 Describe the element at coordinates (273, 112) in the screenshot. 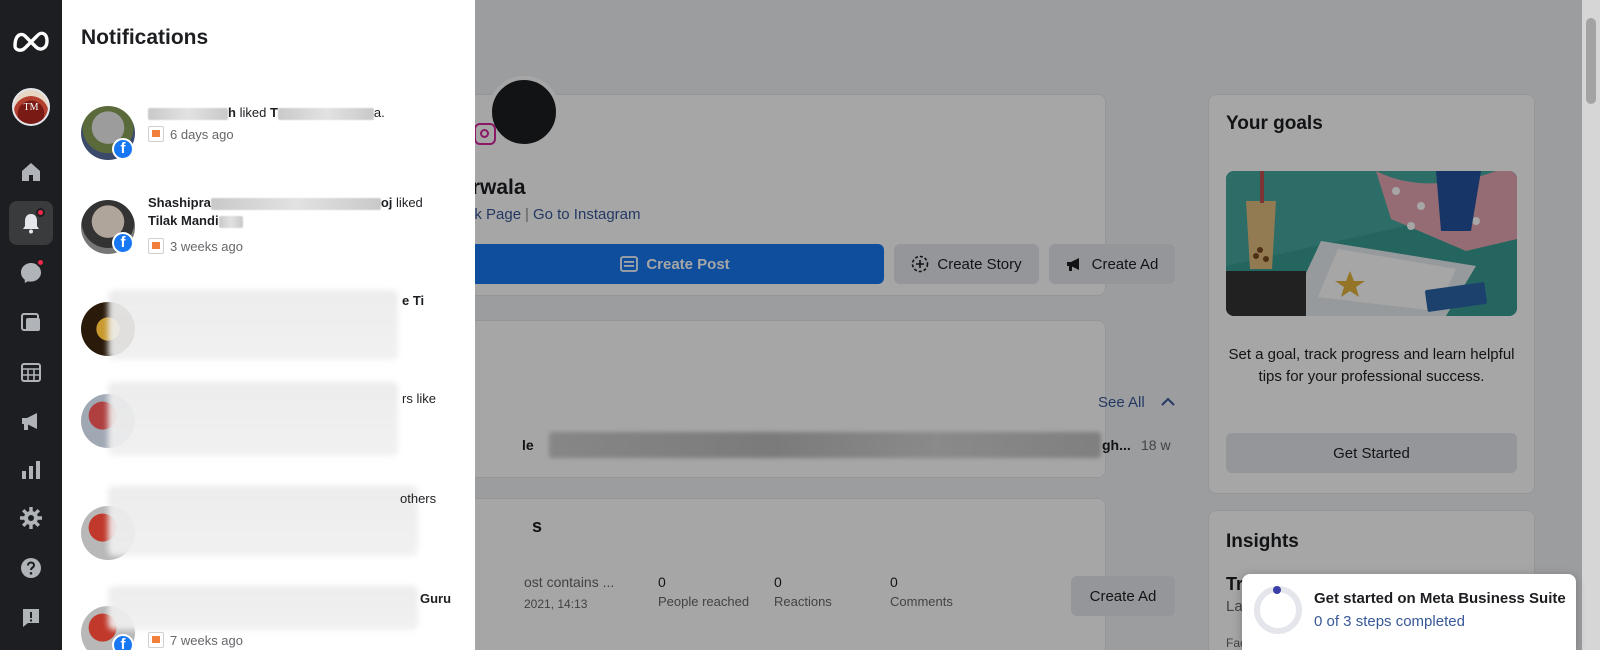

I see `object-fragment: T` at that location.